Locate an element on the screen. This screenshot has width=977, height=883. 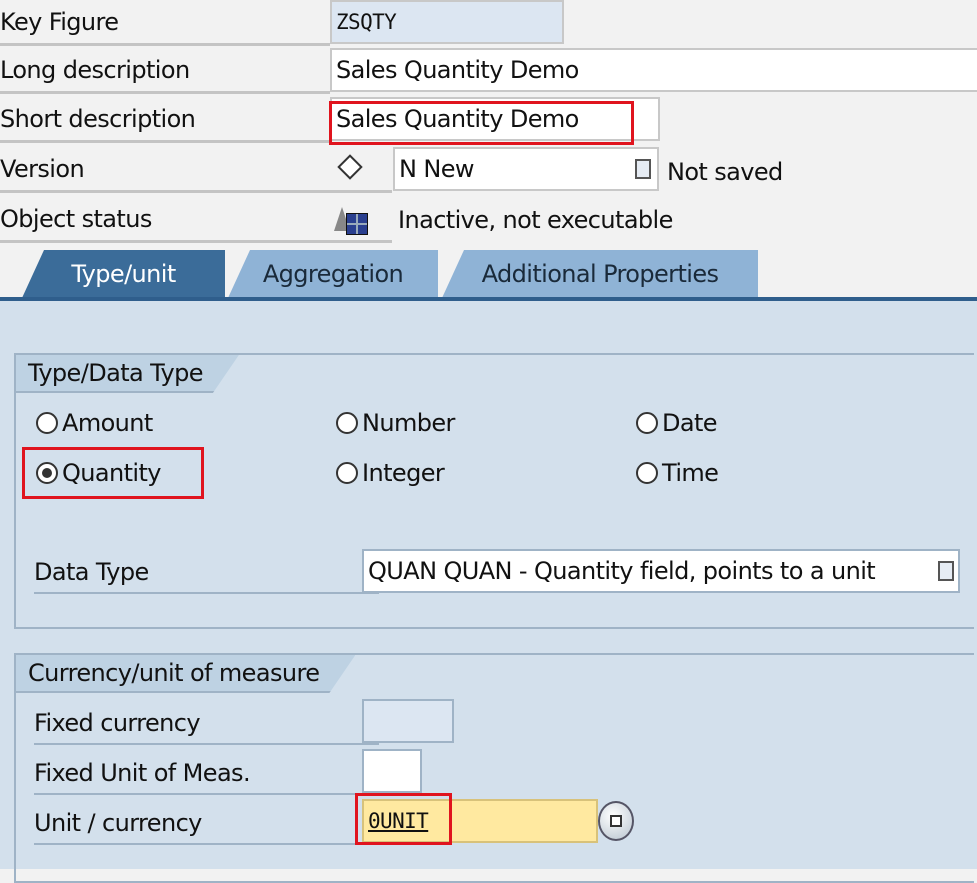
short-description-label: Short description is located at coordinates (165, 120).